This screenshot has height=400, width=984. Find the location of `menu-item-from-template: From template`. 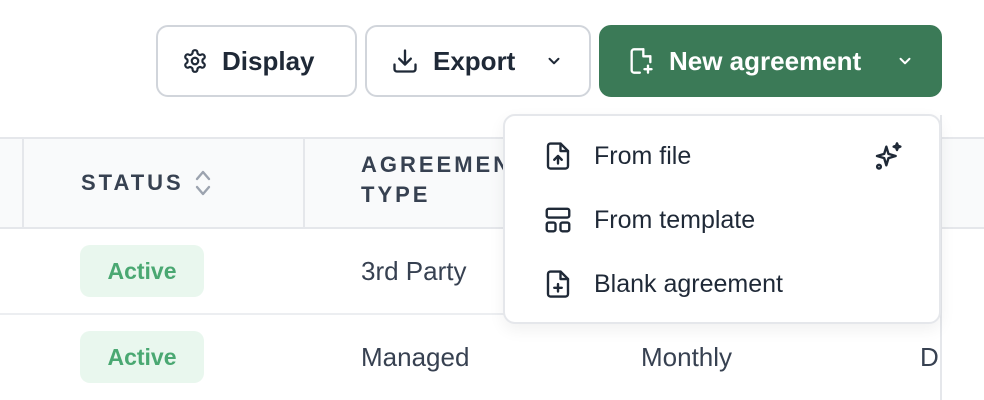

menu-item-from-template: From template is located at coordinates (722, 220).